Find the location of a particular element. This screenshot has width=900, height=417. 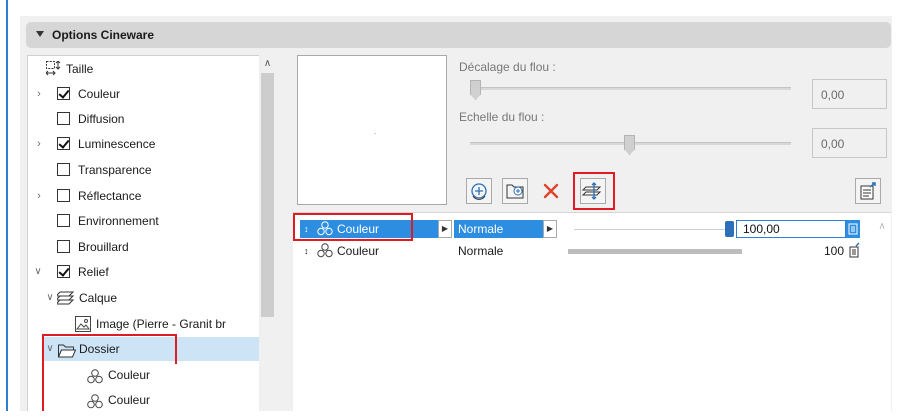

tree-item-image: Image (Pierre - Granit br is located at coordinates (144, 324).